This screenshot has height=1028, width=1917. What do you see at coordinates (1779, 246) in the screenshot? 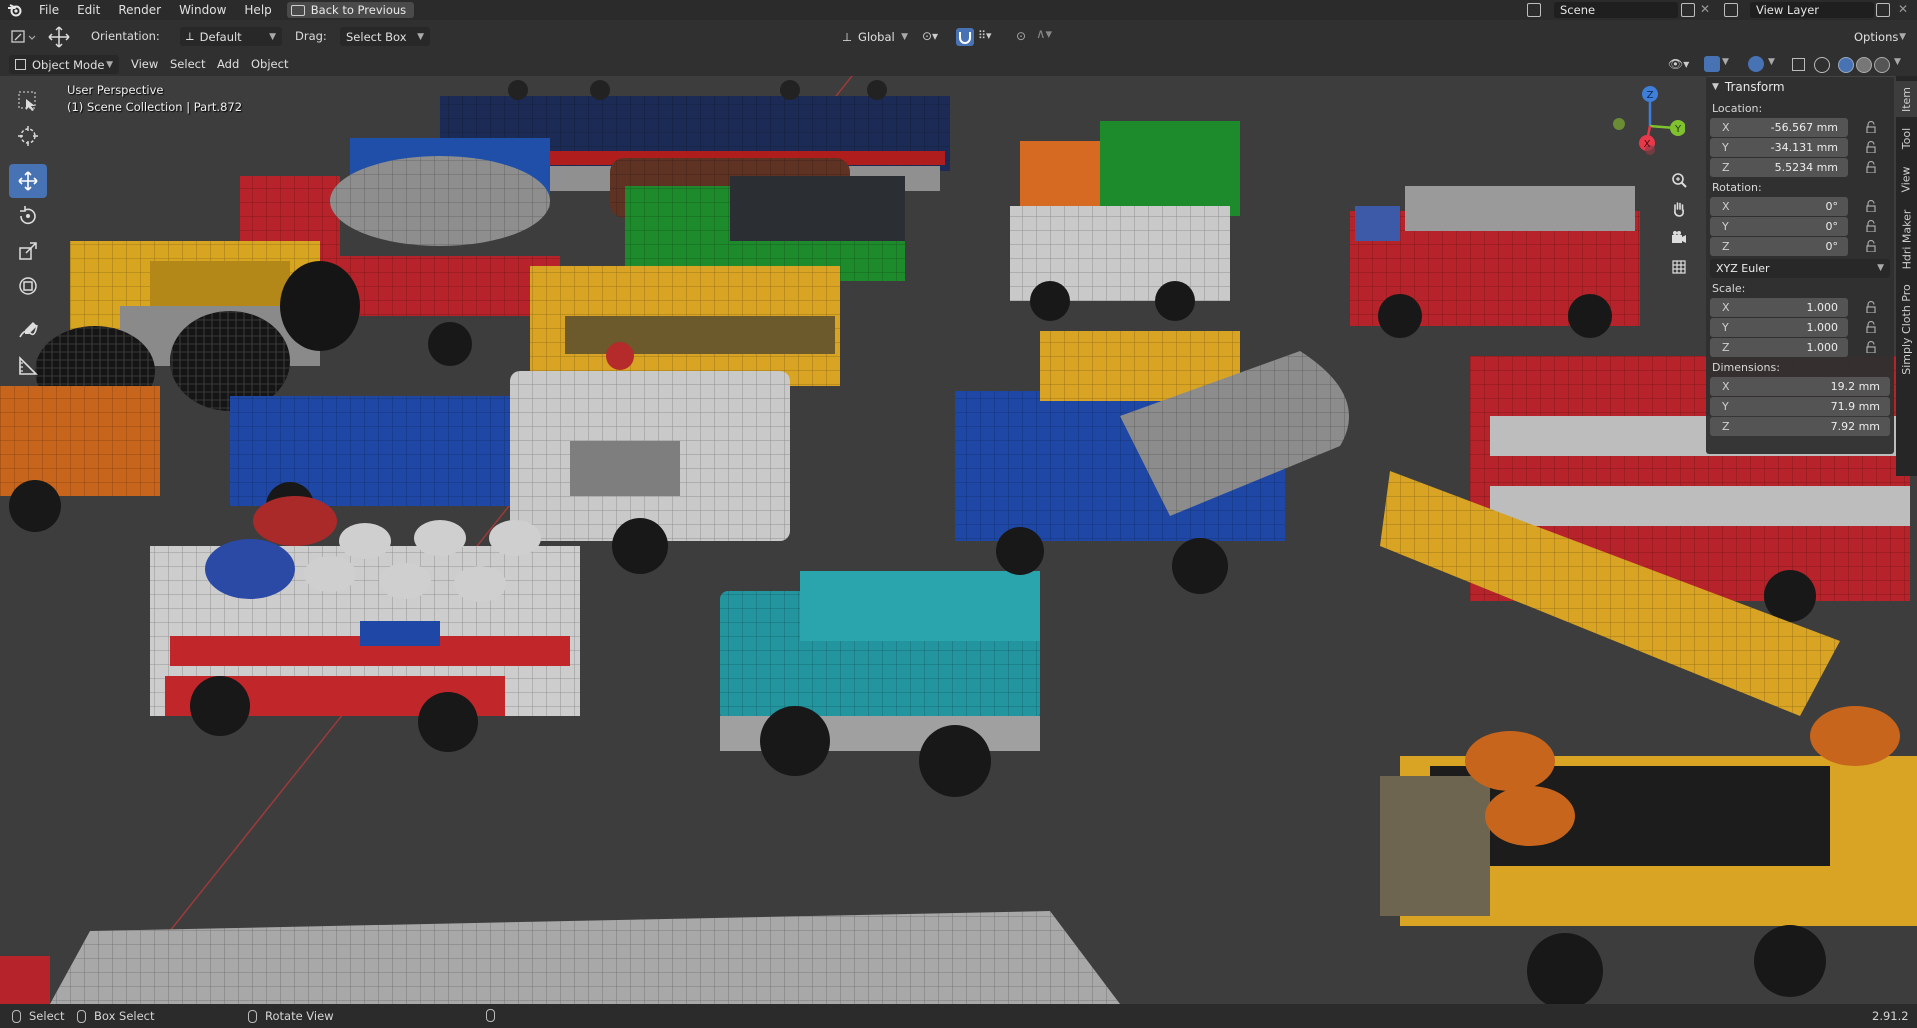
I see `rotation-z-field: Z 0°` at bounding box center [1779, 246].